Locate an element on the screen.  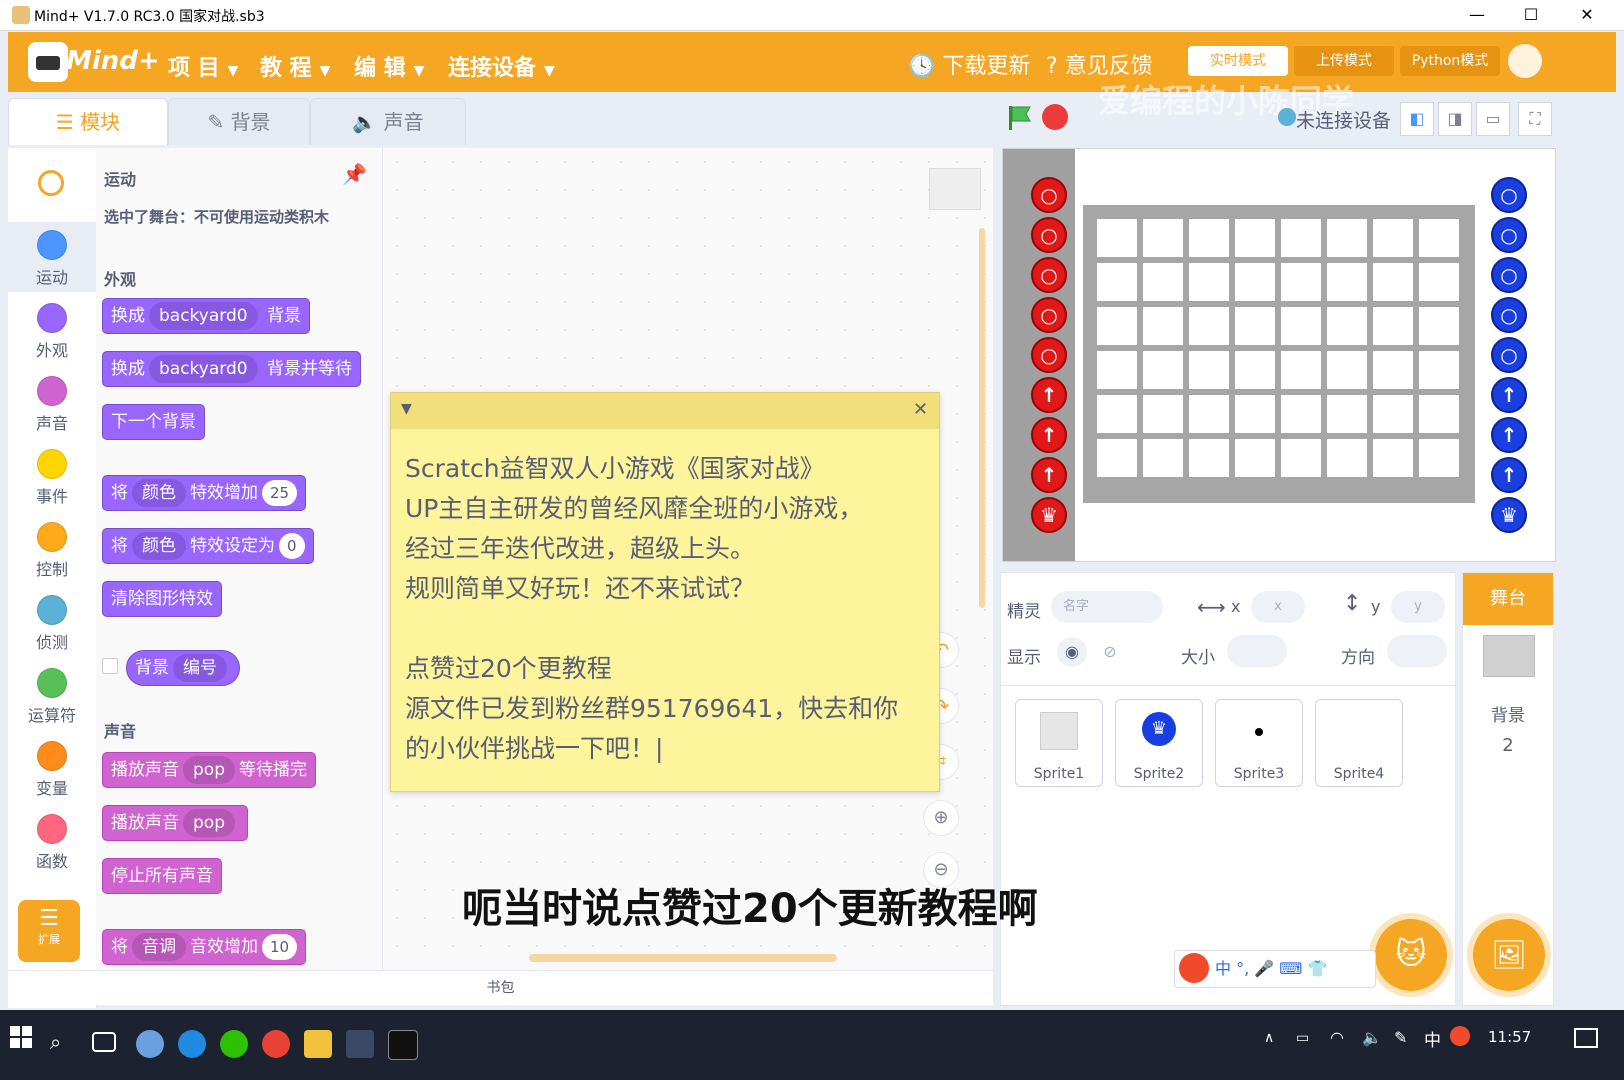
notifications-icon is located at coordinates (1586, 1038).